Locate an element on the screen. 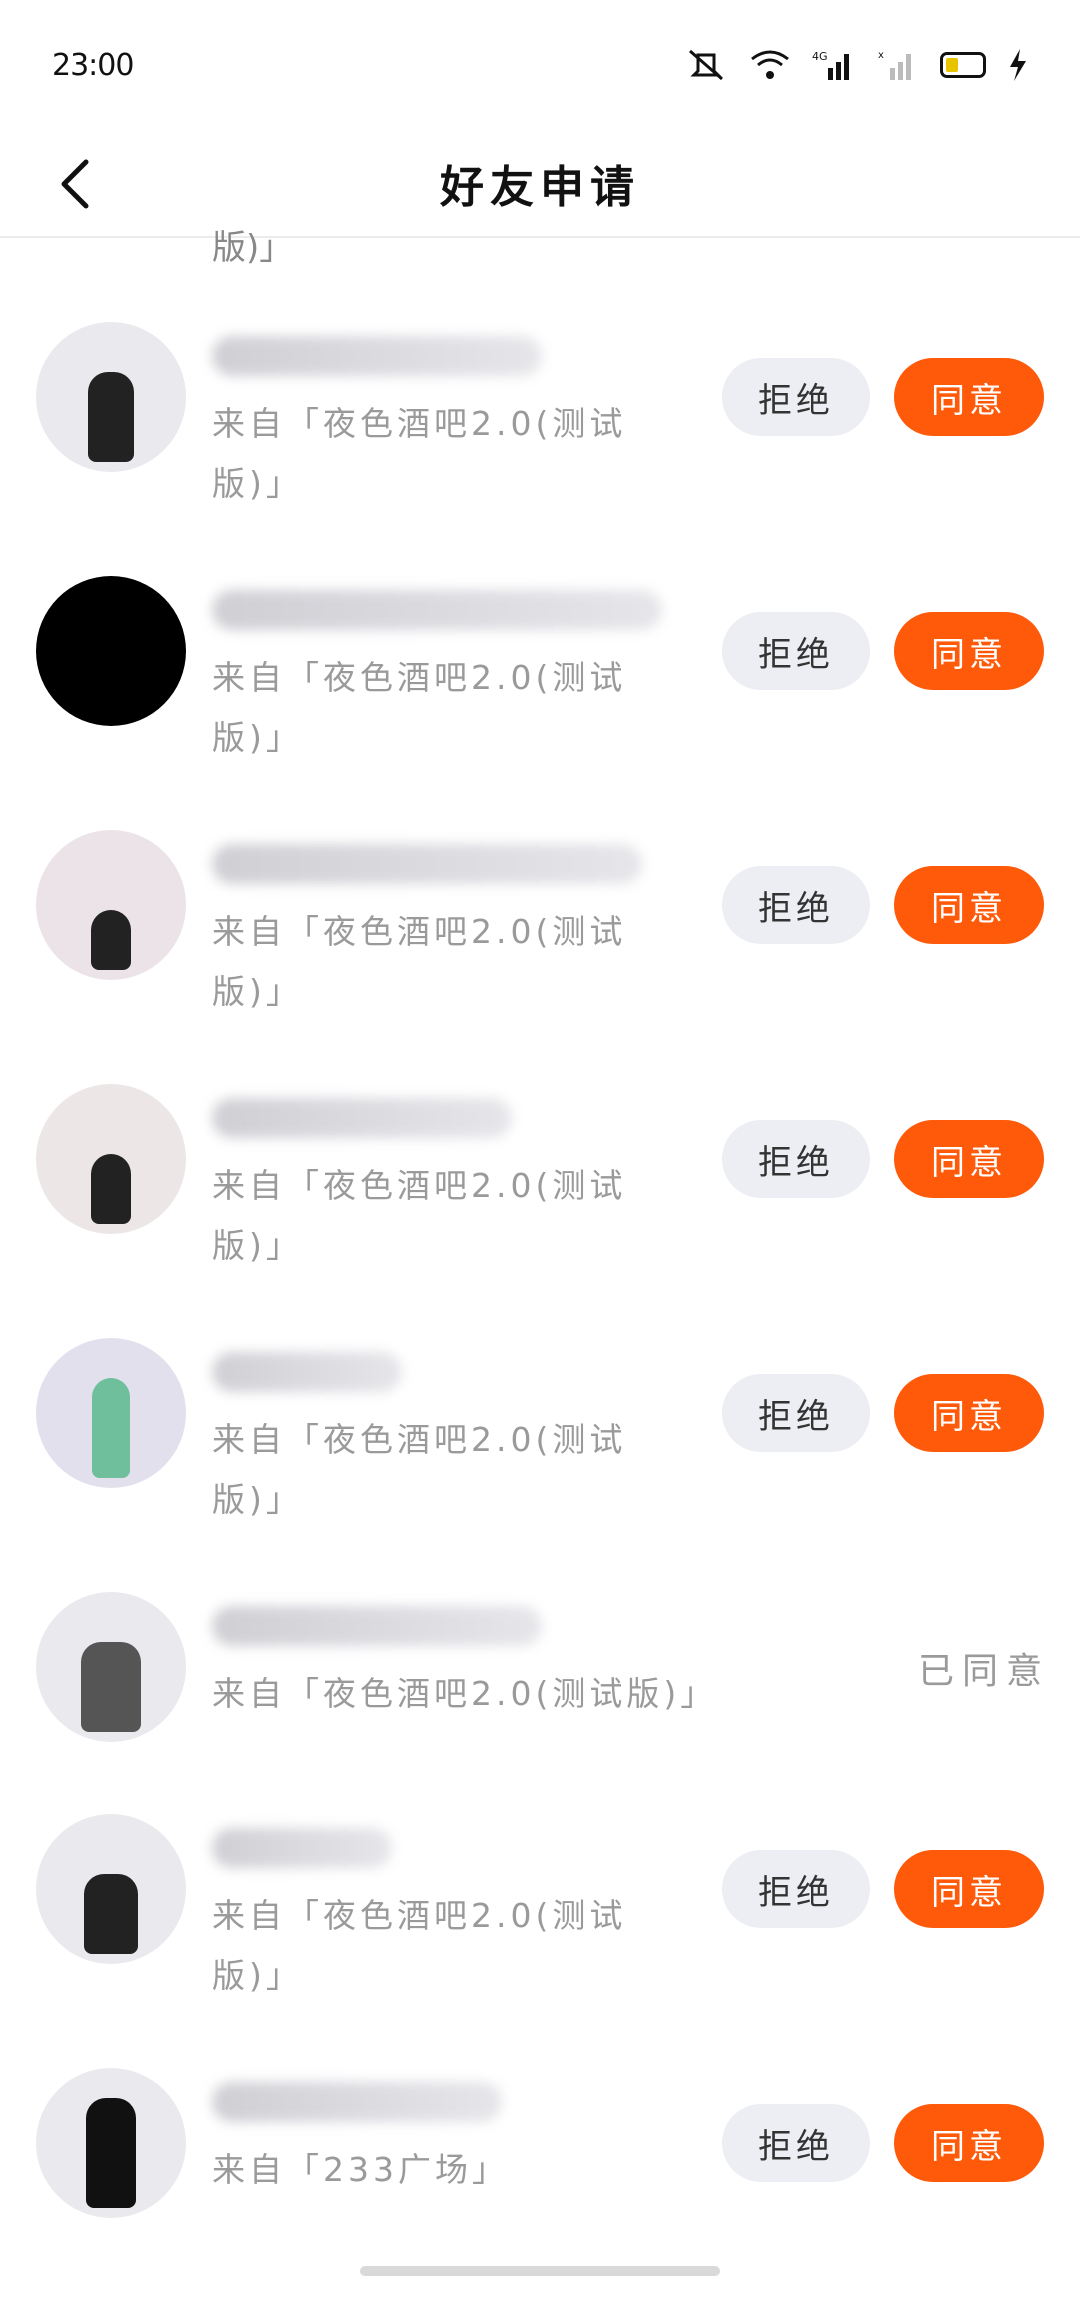 The height and width of the screenshot is (2322, 1080). friend-request-item: 来自「夜色酒吧2.0(测试版)」 已同意 is located at coordinates (540, 1719).